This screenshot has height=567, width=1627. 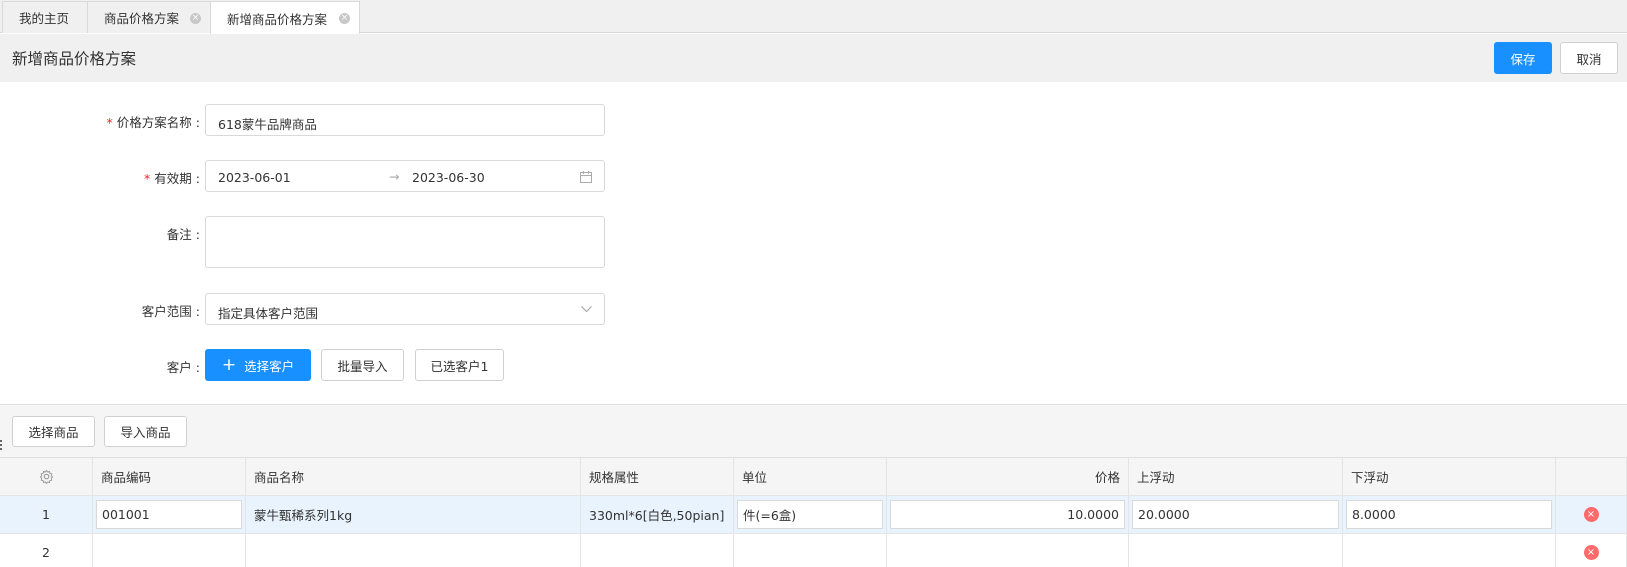 What do you see at coordinates (170, 311) in the screenshot?
I see `scope-label: 客户范围 :` at bounding box center [170, 311].